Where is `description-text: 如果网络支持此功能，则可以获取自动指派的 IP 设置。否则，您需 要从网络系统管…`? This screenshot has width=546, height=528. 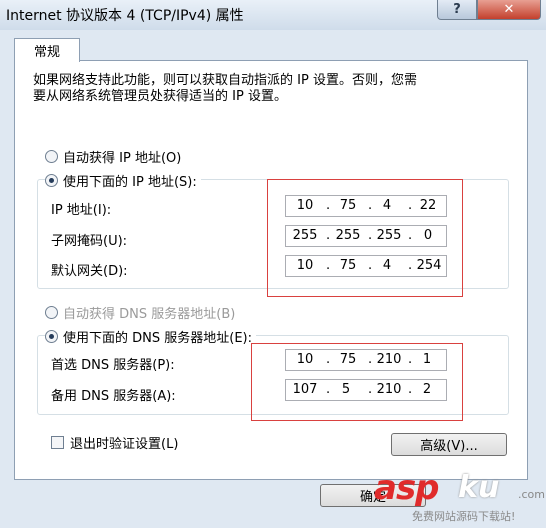
description-text: 如果网络支持此功能，则可以获取自动指派的 IP 设置。否则，您需 要从网络系统管… is located at coordinates (225, 88).